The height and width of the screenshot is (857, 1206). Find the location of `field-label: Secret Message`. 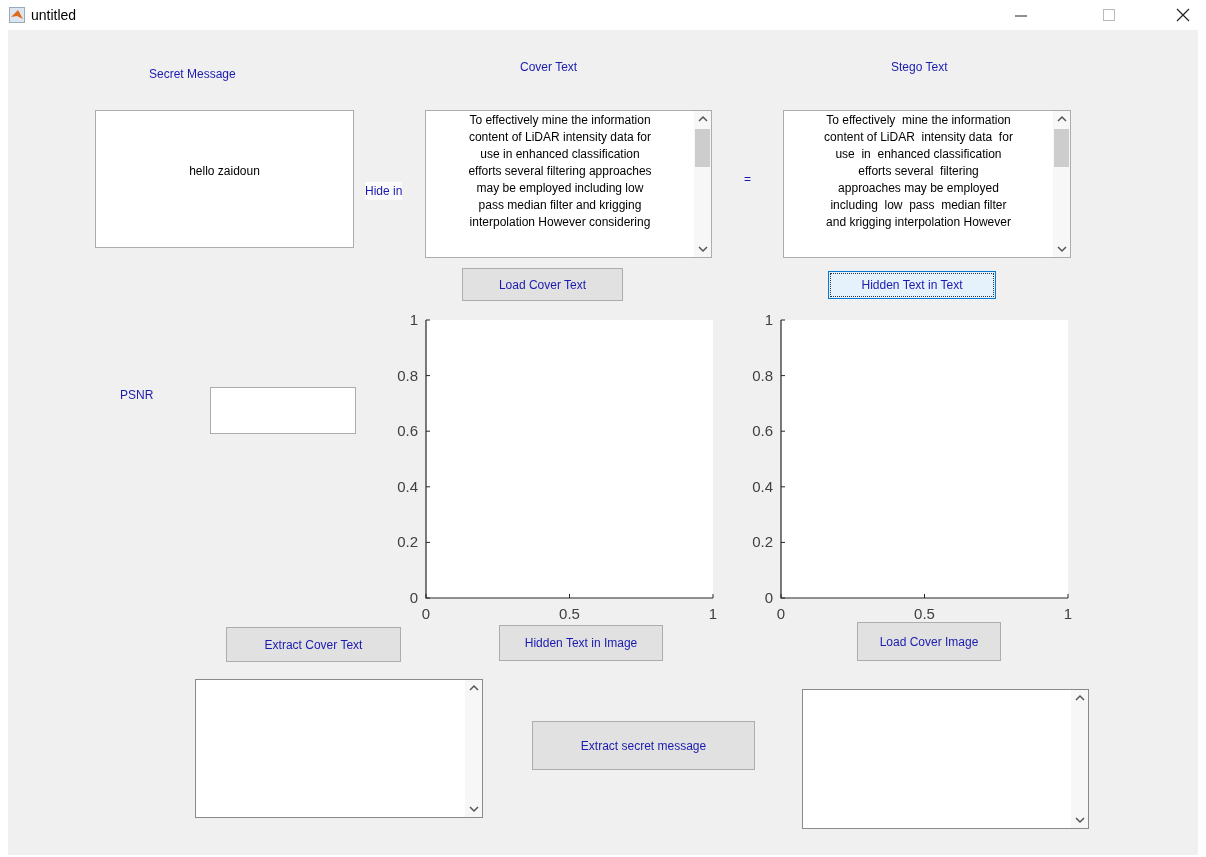

field-label: Secret Message is located at coordinates (192, 74).